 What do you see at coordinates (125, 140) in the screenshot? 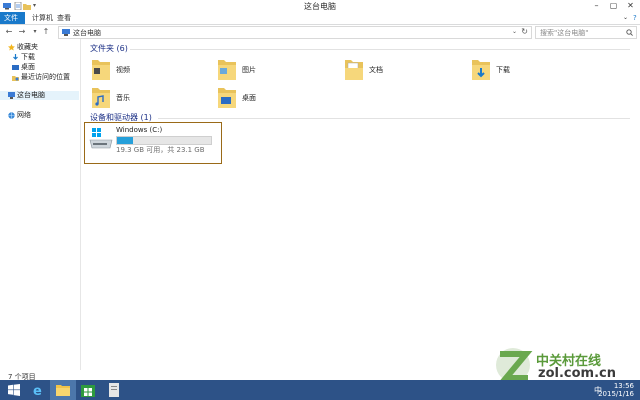
I see `drive-usage-fill` at bounding box center [125, 140].